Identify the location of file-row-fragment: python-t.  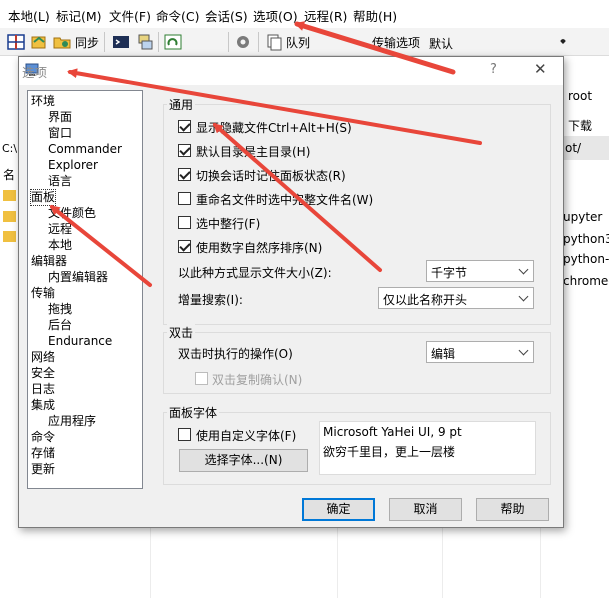
(586, 259).